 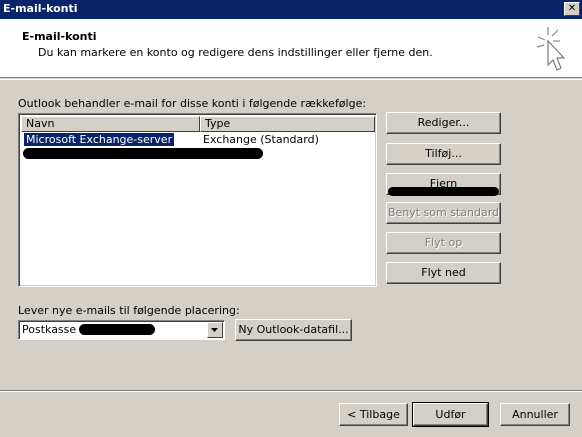 What do you see at coordinates (53, 329) in the screenshot?
I see `delivery-location-value: Postkasse -` at bounding box center [53, 329].